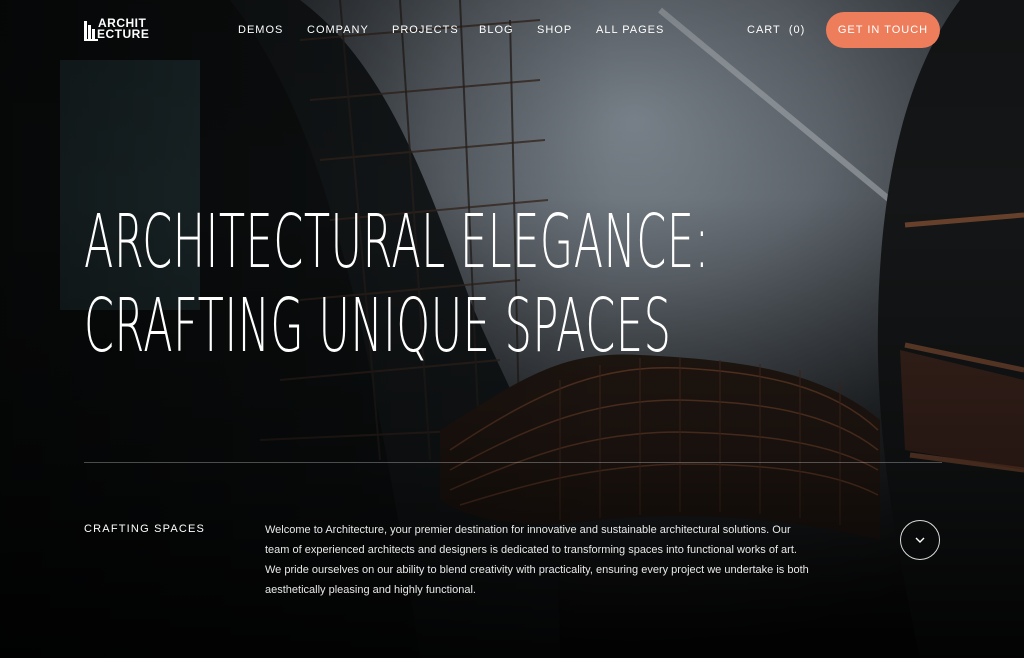 The height and width of the screenshot is (658, 1024). What do you see at coordinates (260, 30) in the screenshot?
I see `nav-demos: DEMOS` at bounding box center [260, 30].